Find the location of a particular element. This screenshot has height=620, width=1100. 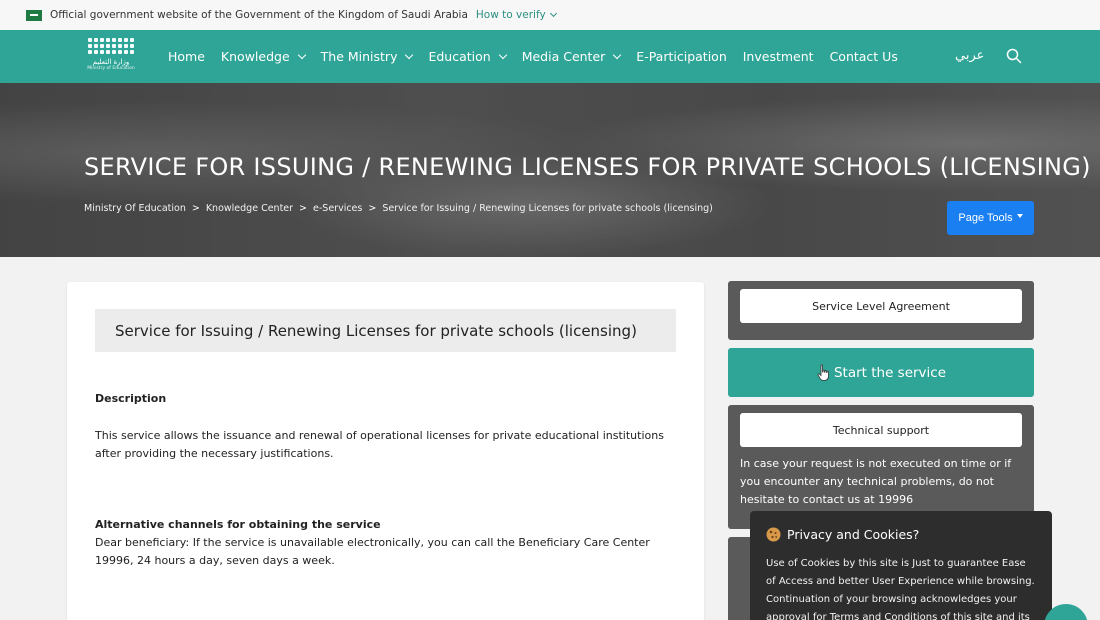

sla-box: Service Level Agreement is located at coordinates (881, 310).